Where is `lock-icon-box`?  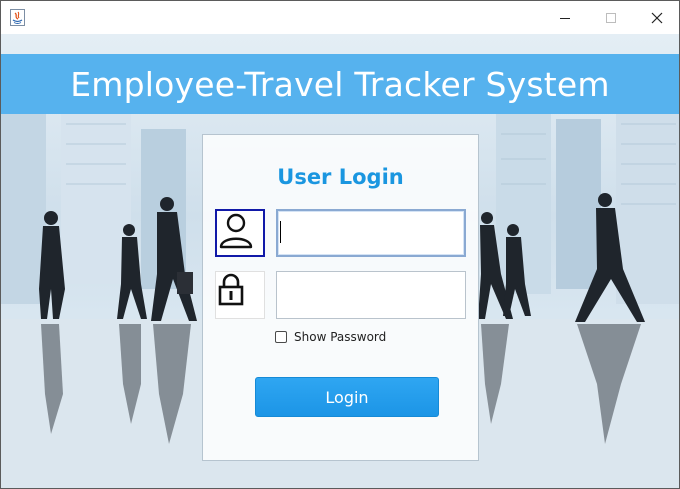 lock-icon-box is located at coordinates (240, 295).